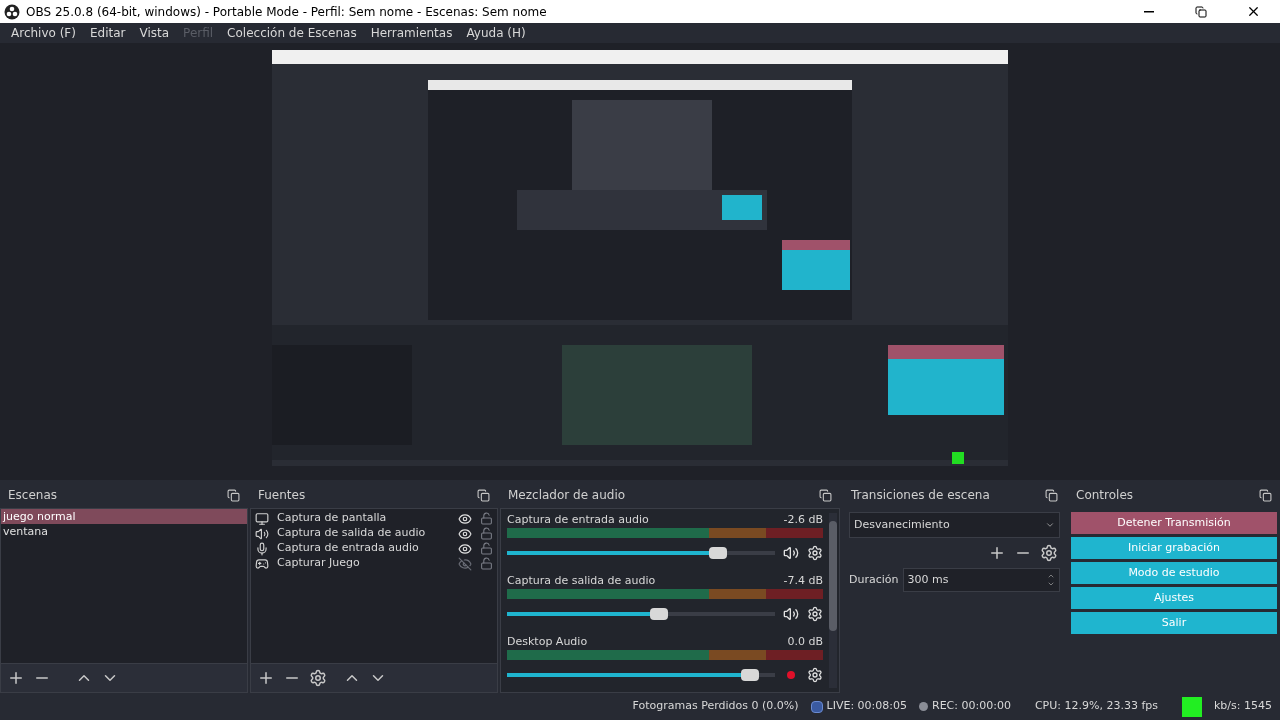 The image size is (1280, 720). I want to click on live-indicator-icon, so click(816, 706).